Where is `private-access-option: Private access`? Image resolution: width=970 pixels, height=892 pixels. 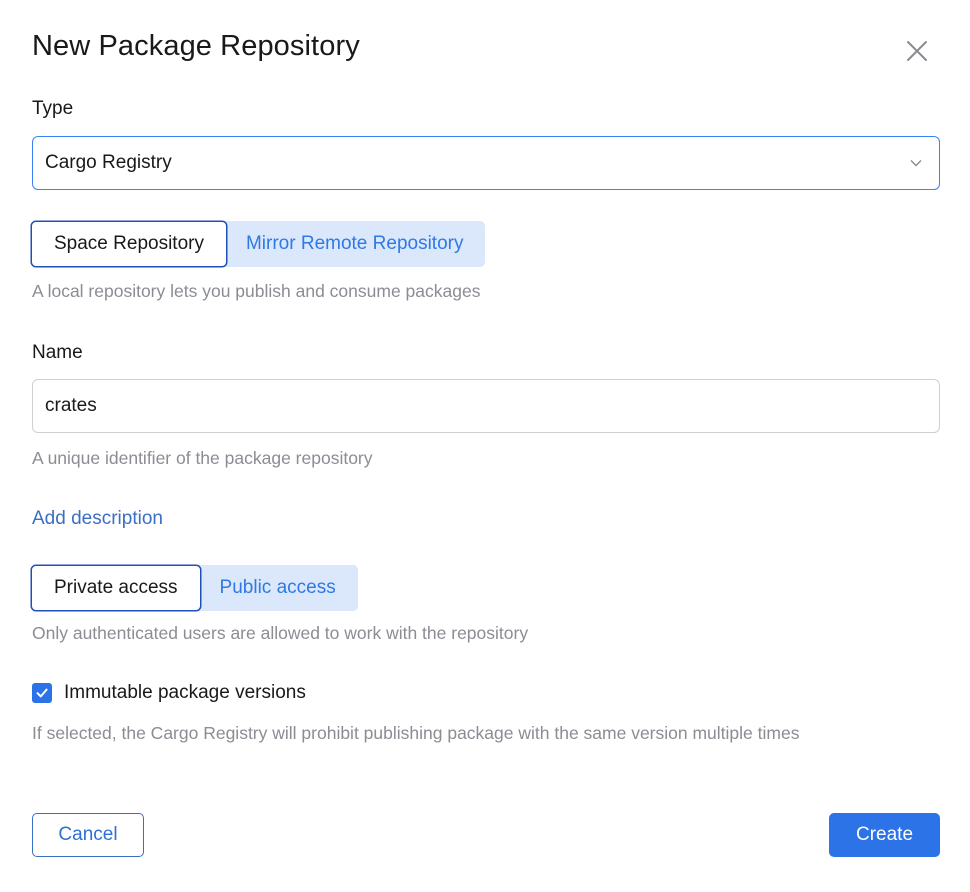 private-access-option: Private access is located at coordinates (116, 588).